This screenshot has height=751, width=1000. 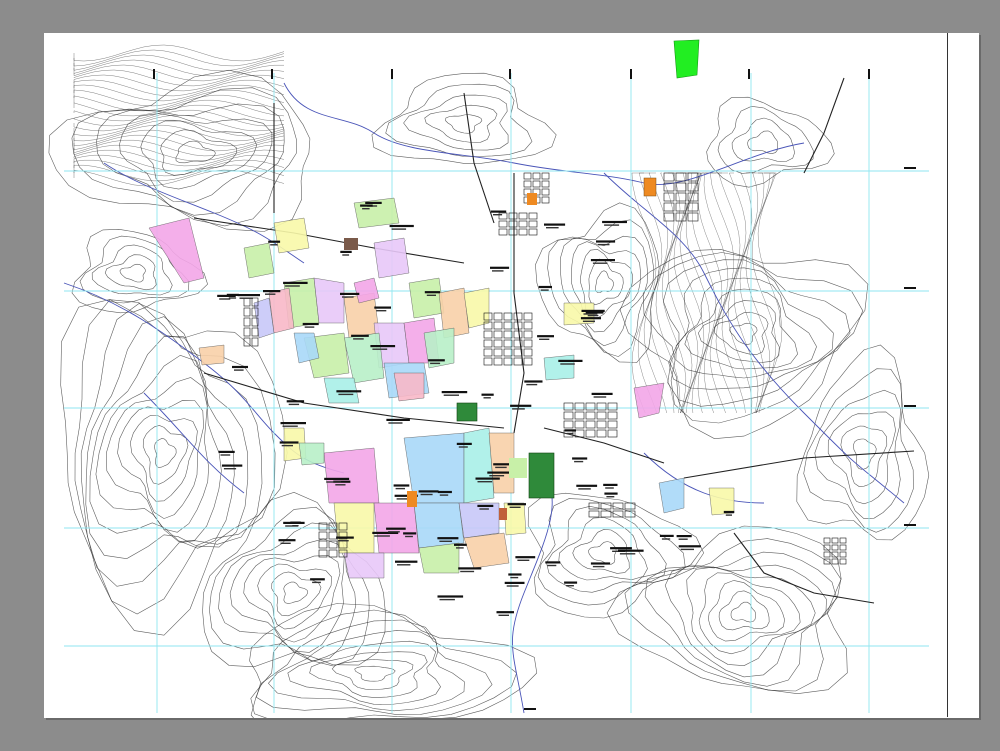 What do you see at coordinates (351, 244) in the screenshot?
I see `brown-parcel` at bounding box center [351, 244].